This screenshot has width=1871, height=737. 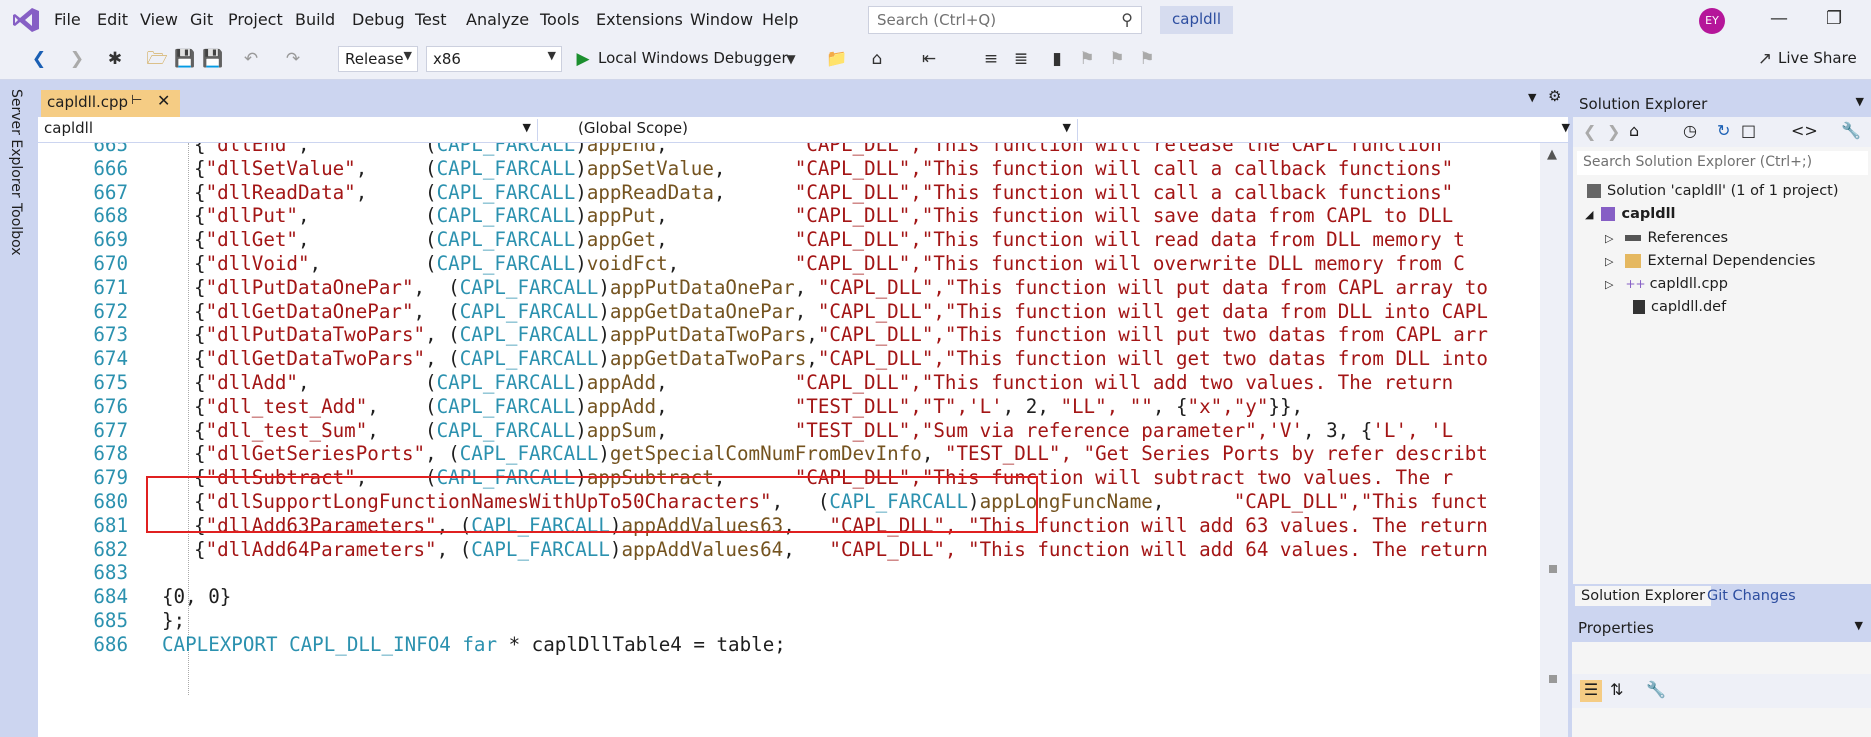 What do you see at coordinates (136, 100) in the screenshot?
I see `pin-icon: ⊢` at bounding box center [136, 100].